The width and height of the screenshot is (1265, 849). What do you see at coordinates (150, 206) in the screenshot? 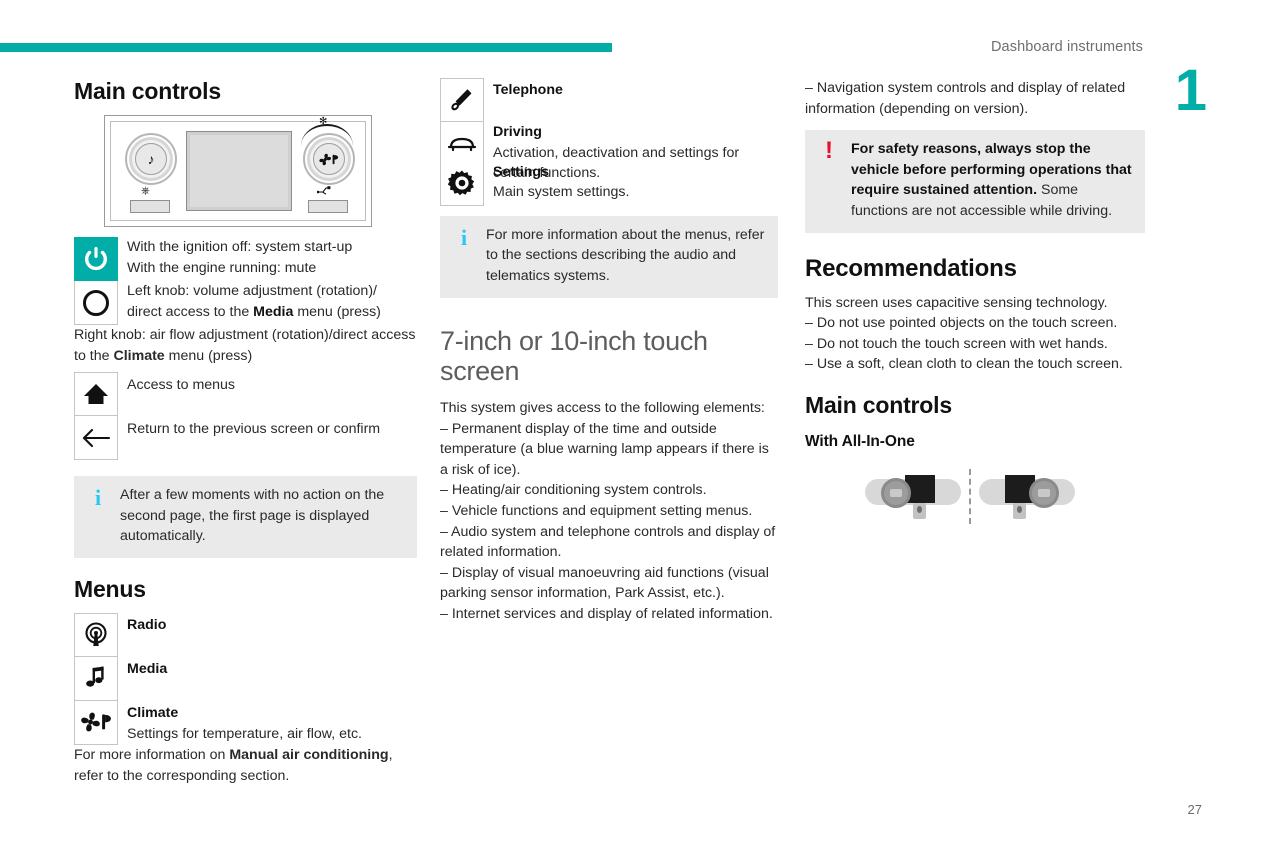
I see `power-button` at bounding box center [150, 206].